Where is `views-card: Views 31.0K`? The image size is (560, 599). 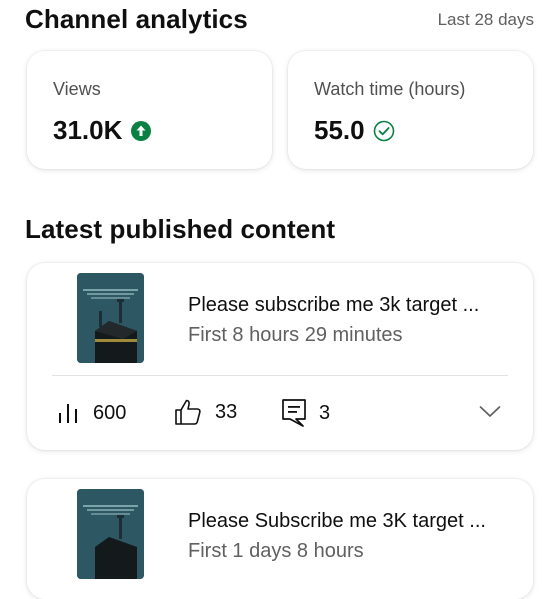 views-card: Views 31.0K is located at coordinates (149, 110).